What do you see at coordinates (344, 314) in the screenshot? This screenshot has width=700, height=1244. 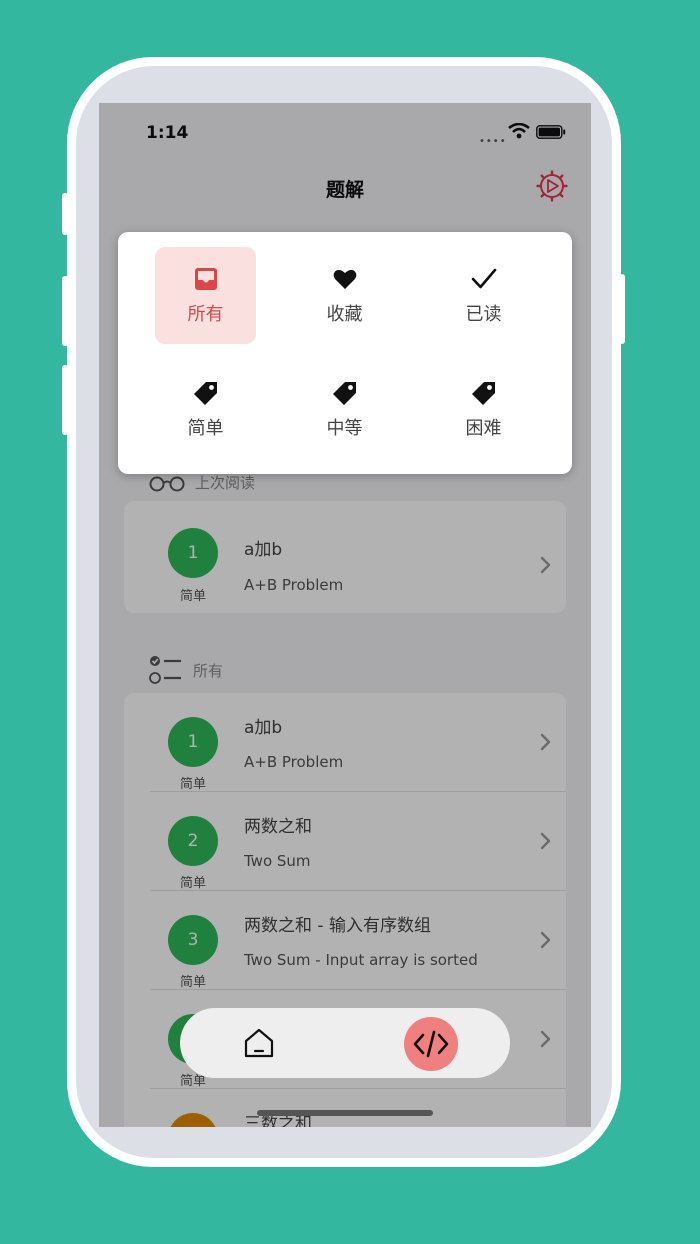 I see `filter-option-label: 收藏` at bounding box center [344, 314].